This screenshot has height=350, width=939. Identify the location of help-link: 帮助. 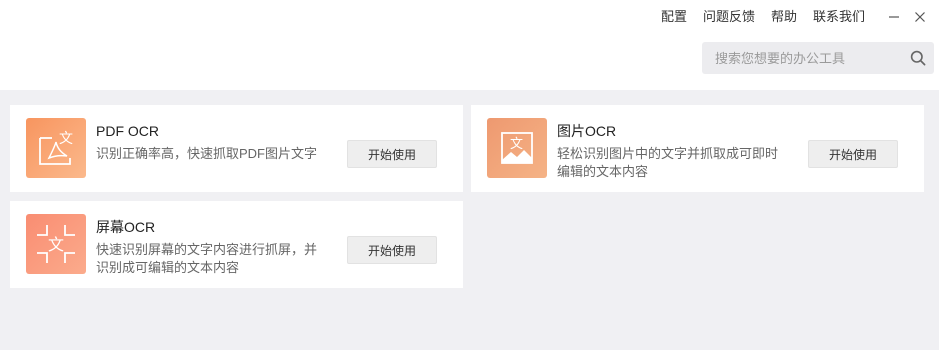
(784, 17).